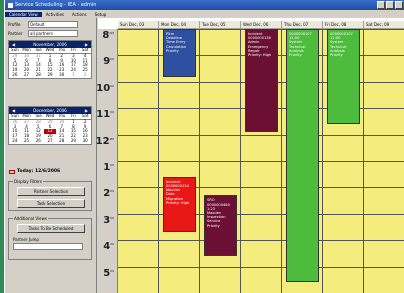  Describe the element at coordinates (23, 14) in the screenshot. I see `menu-calendar-view: Calendar View` at that location.